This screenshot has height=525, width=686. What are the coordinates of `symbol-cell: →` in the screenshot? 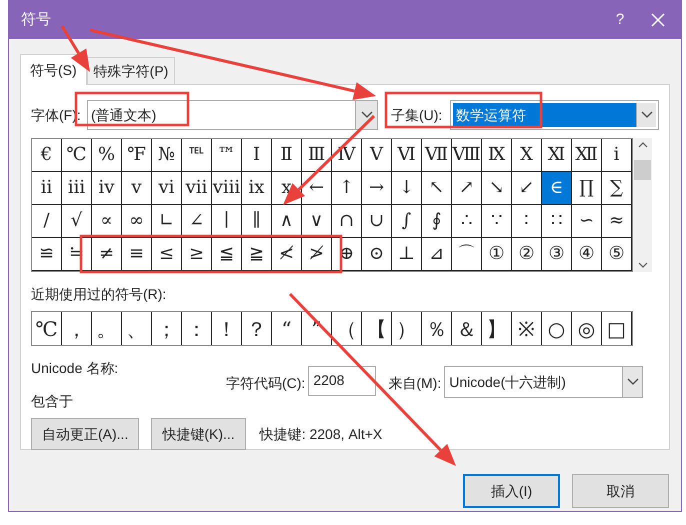 It's located at (377, 188).